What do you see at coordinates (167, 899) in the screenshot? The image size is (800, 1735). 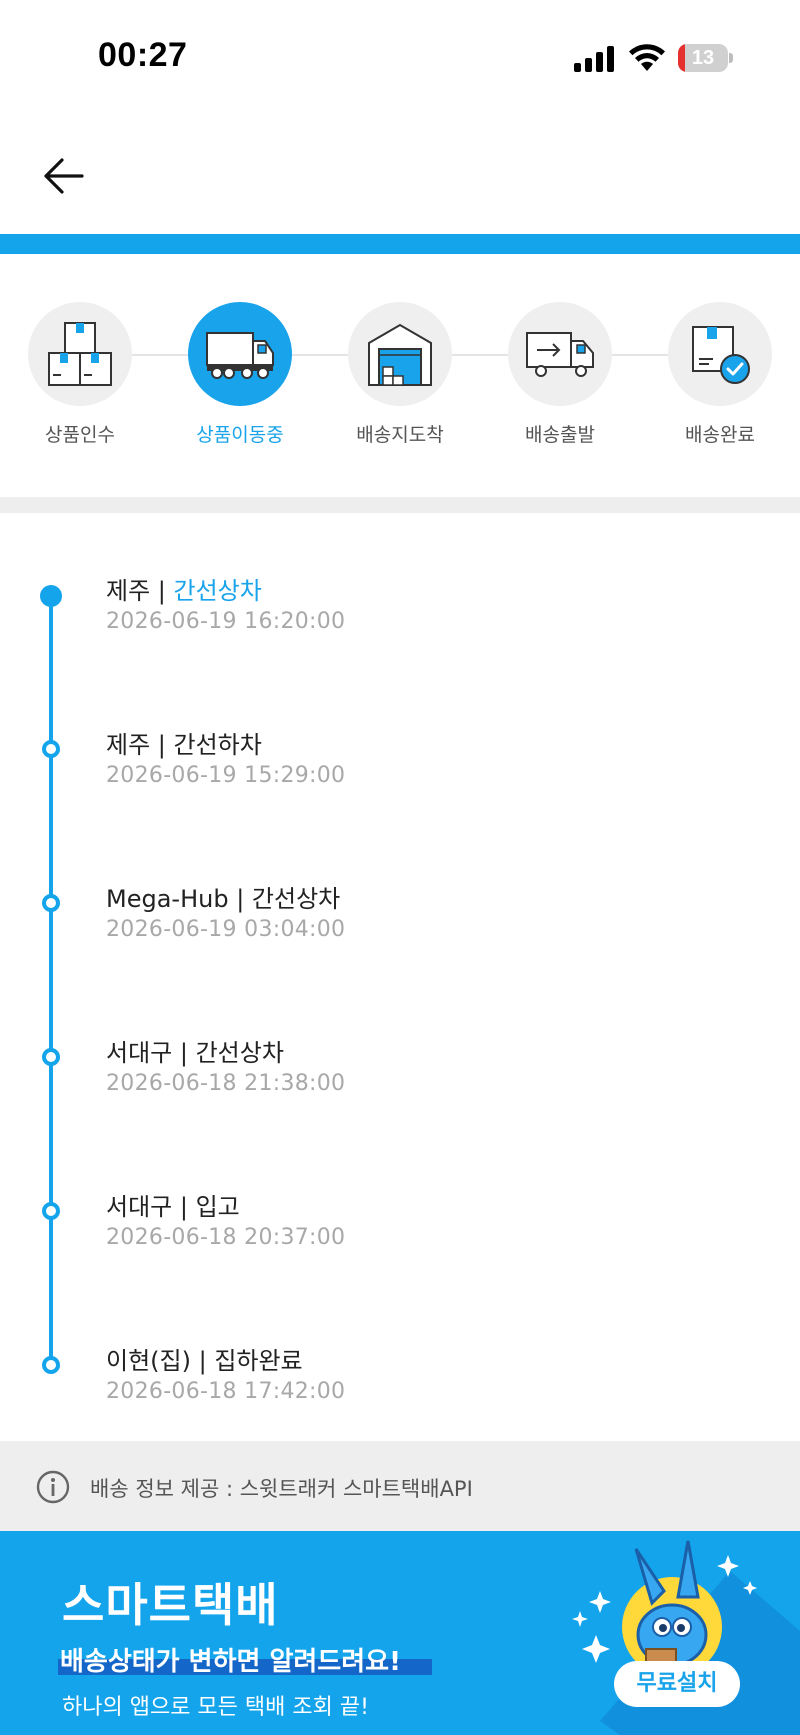 I see `timeline-location: Mega-Hub` at bounding box center [167, 899].